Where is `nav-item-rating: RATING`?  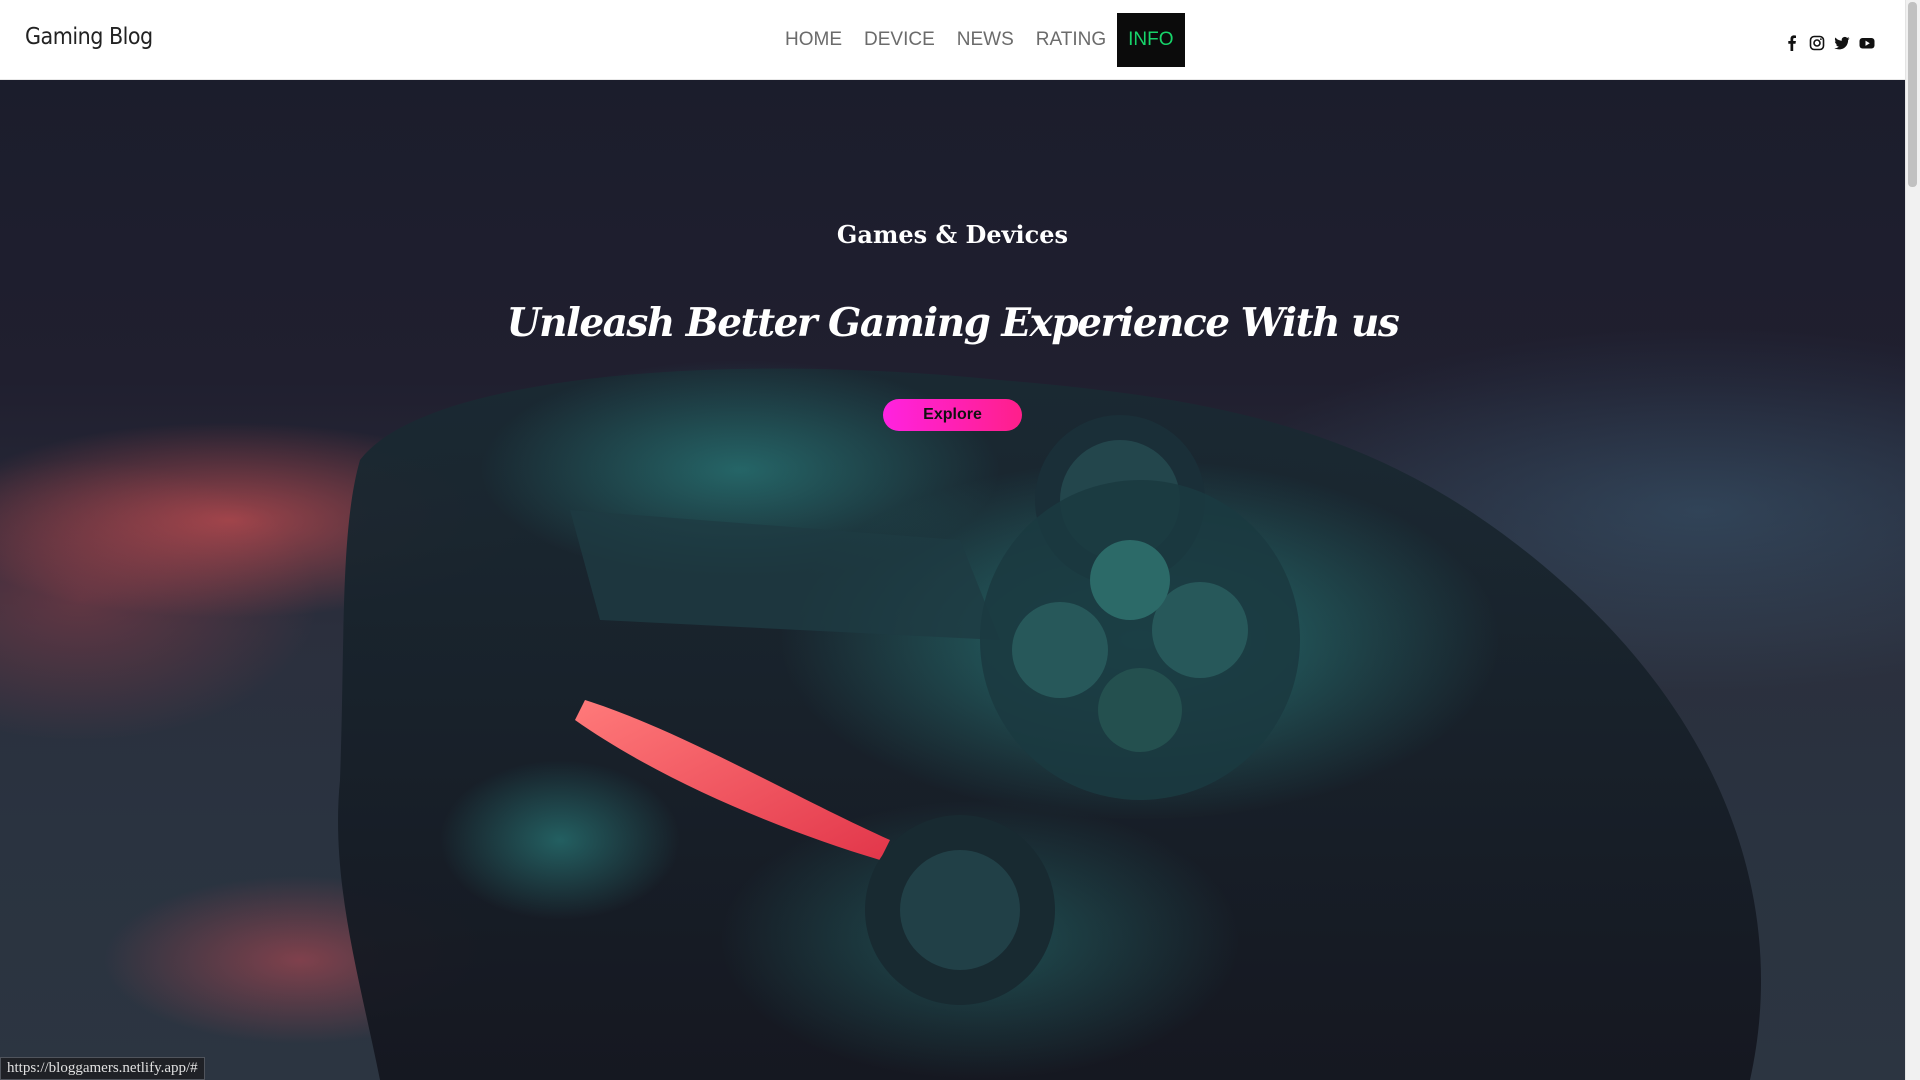 nav-item-rating: RATING is located at coordinates (1071, 40).